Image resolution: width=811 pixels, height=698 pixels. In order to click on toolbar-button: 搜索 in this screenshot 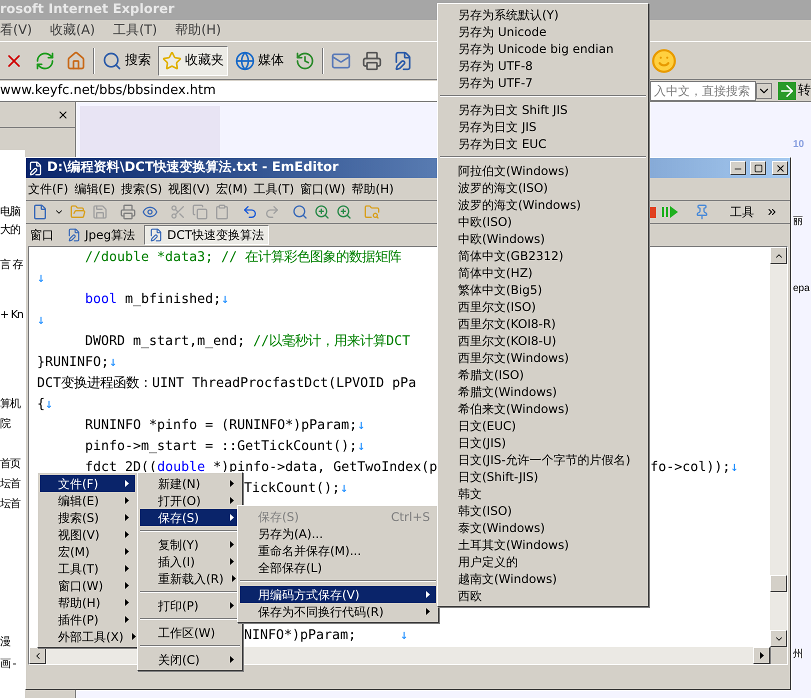, I will do `click(126, 61)`.